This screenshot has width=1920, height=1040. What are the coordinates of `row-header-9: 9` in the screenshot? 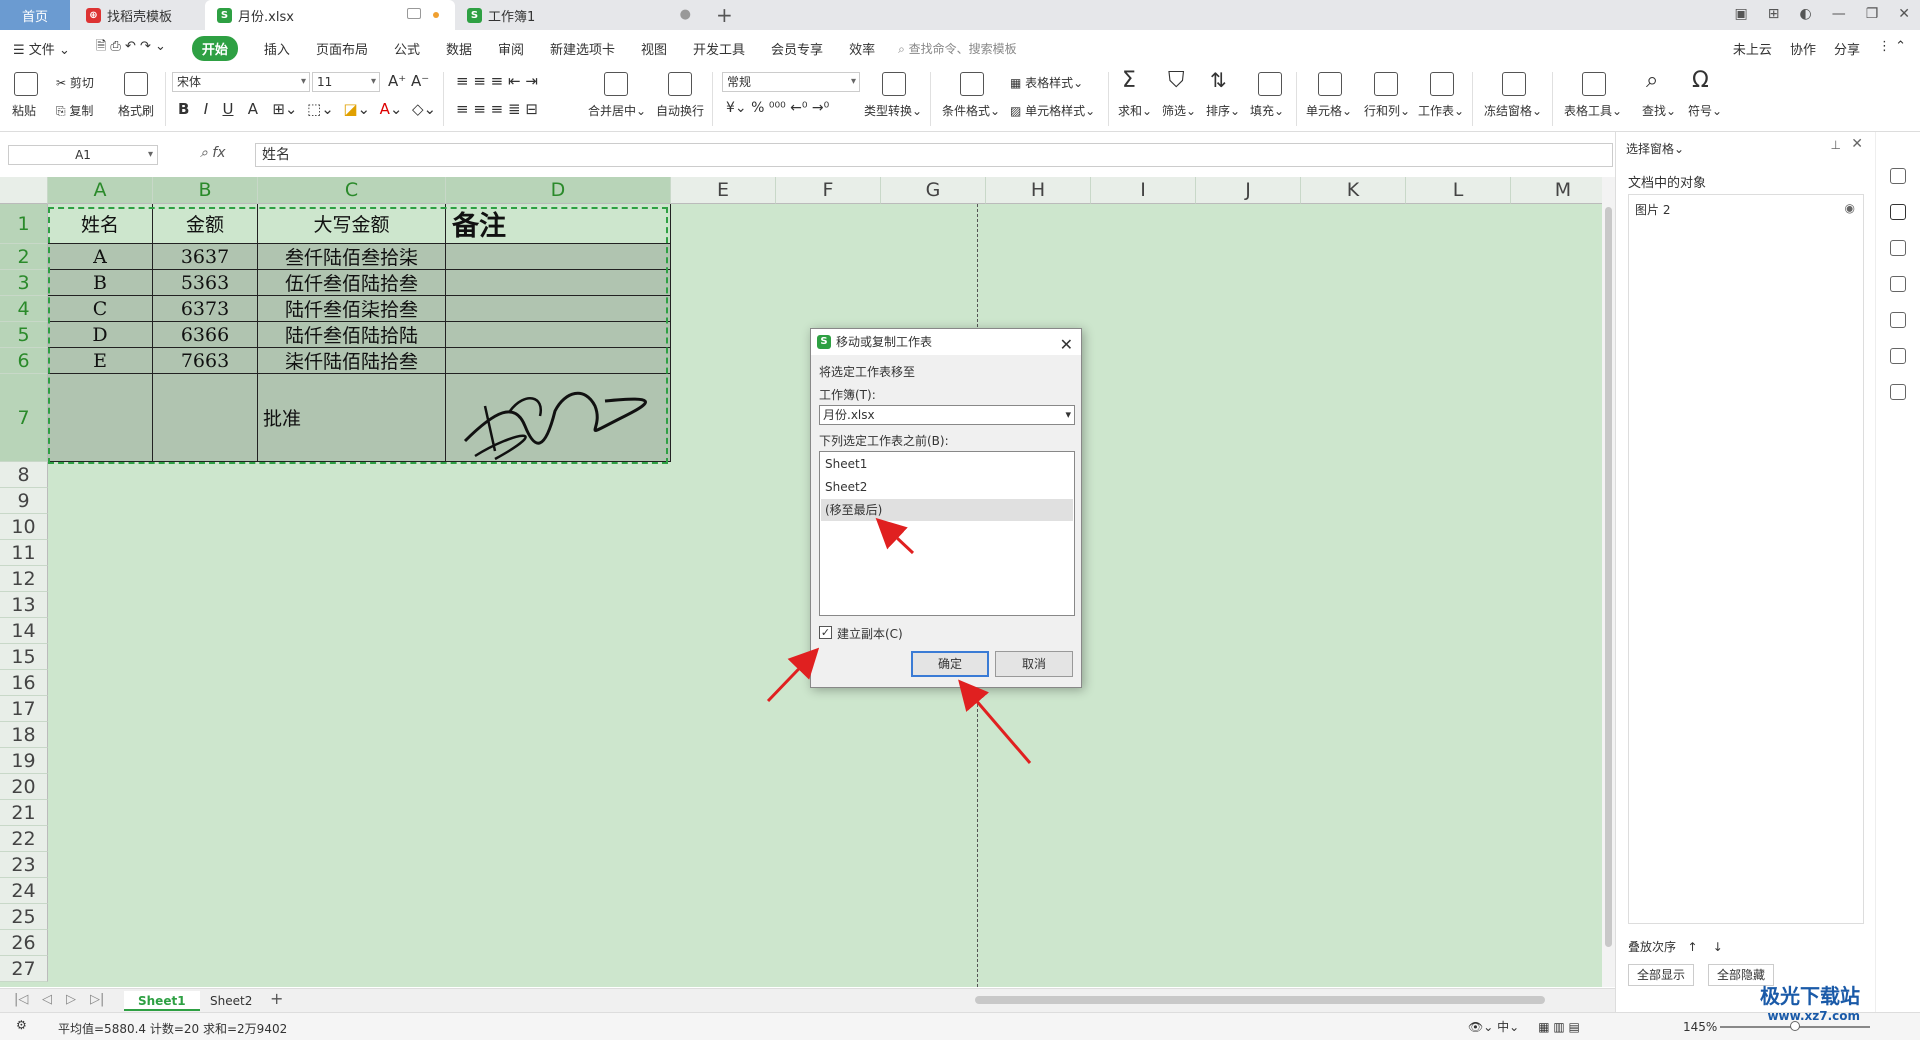 It's located at (24, 501).